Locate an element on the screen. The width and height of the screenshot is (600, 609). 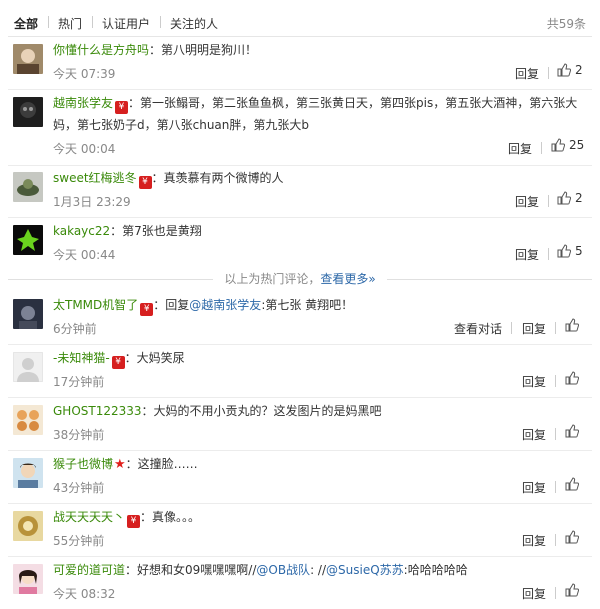
username-link: -未知神猫- is located at coordinates (81, 358).